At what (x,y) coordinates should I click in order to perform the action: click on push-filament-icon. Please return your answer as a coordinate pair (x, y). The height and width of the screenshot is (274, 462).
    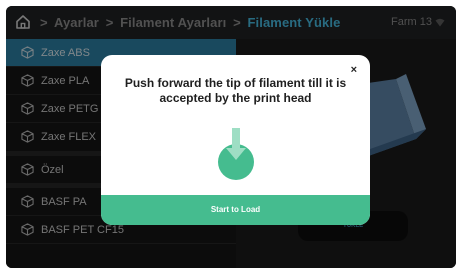
    Looking at the image, I should click on (236, 154).